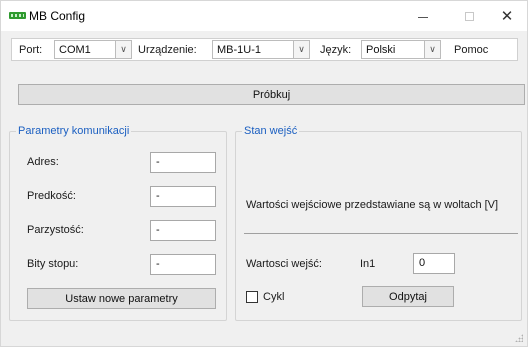 This screenshot has width=528, height=347. I want to click on window-title: MB Config, so click(57, 16).